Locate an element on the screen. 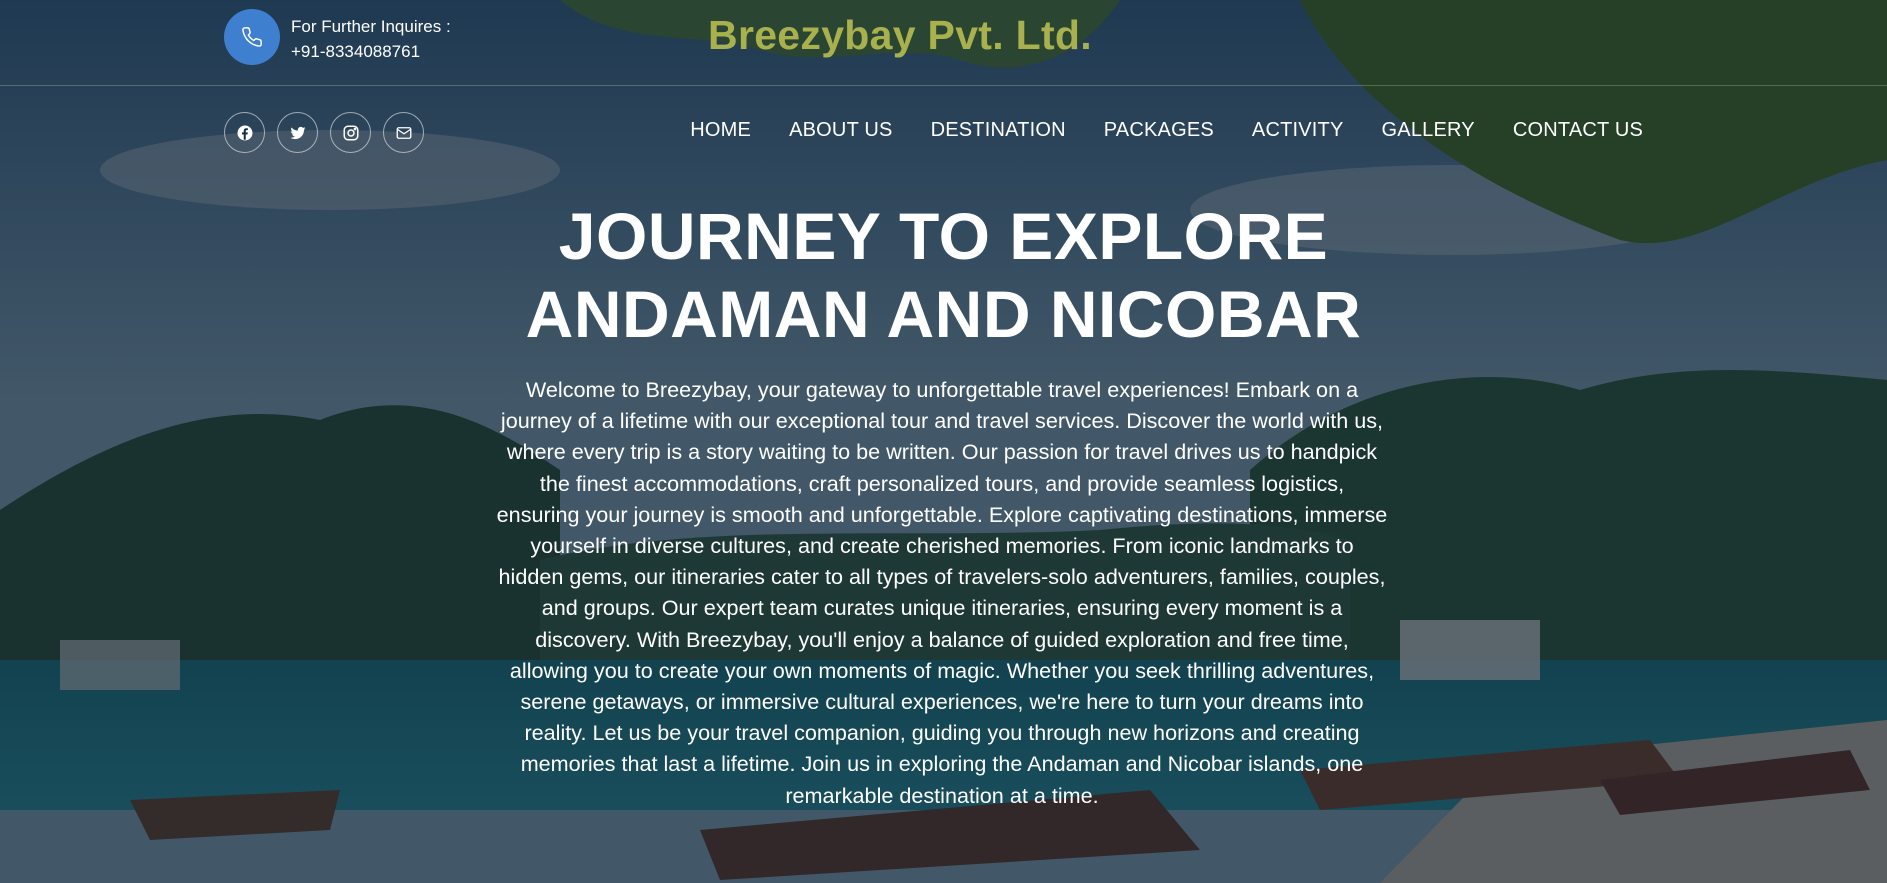  facebook-icon is located at coordinates (244, 132).